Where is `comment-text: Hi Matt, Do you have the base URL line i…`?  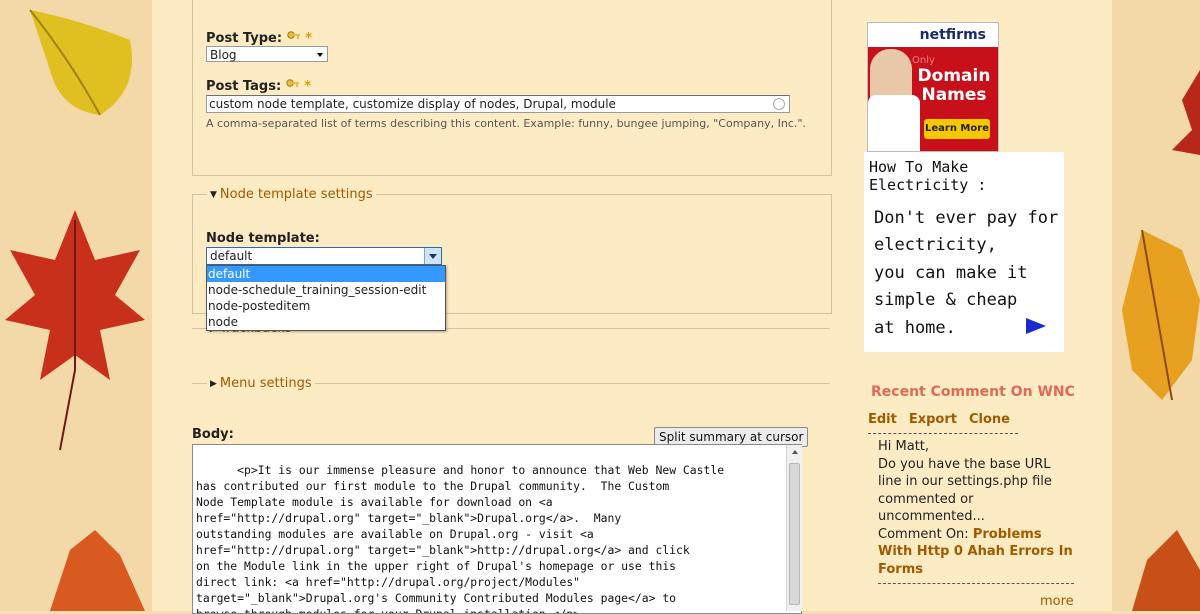 comment-text: Hi Matt, Do you have the base URL line i… is located at coordinates (965, 481).